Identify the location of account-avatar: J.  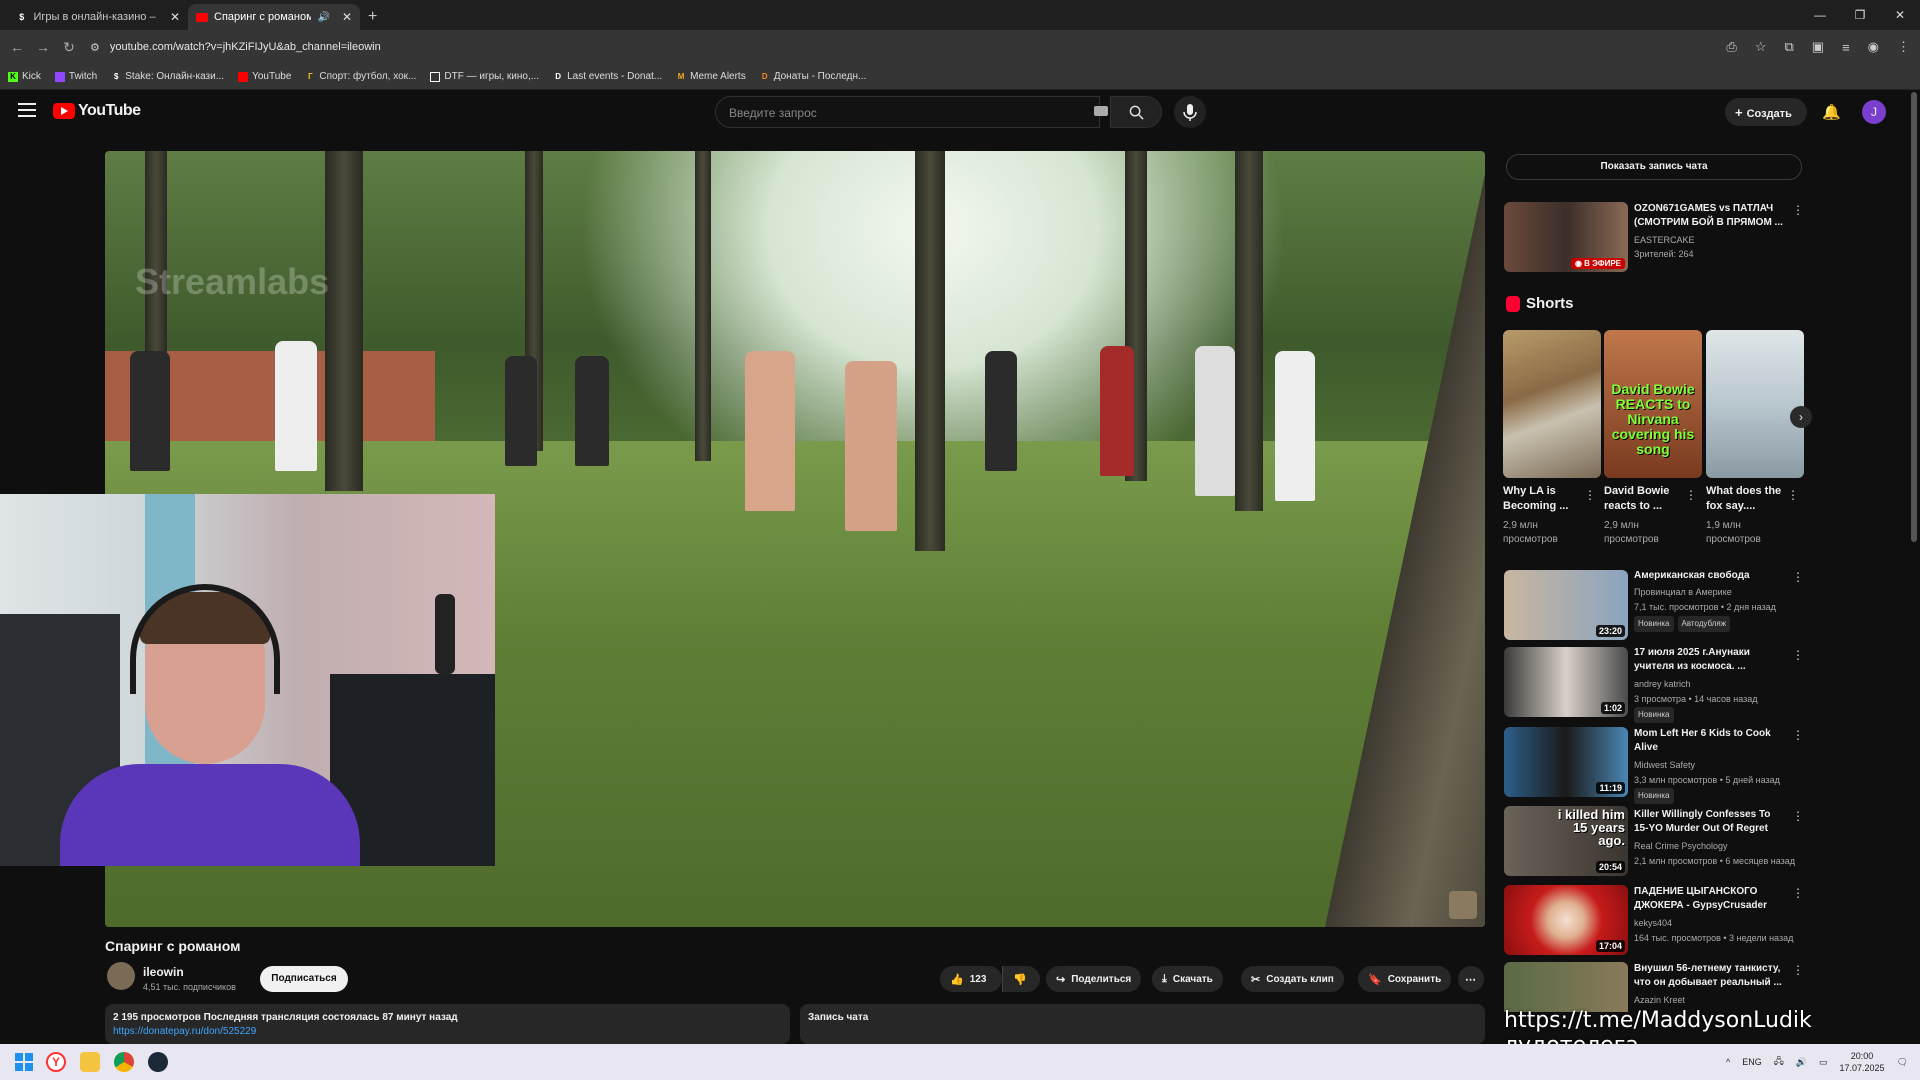
(1874, 112).